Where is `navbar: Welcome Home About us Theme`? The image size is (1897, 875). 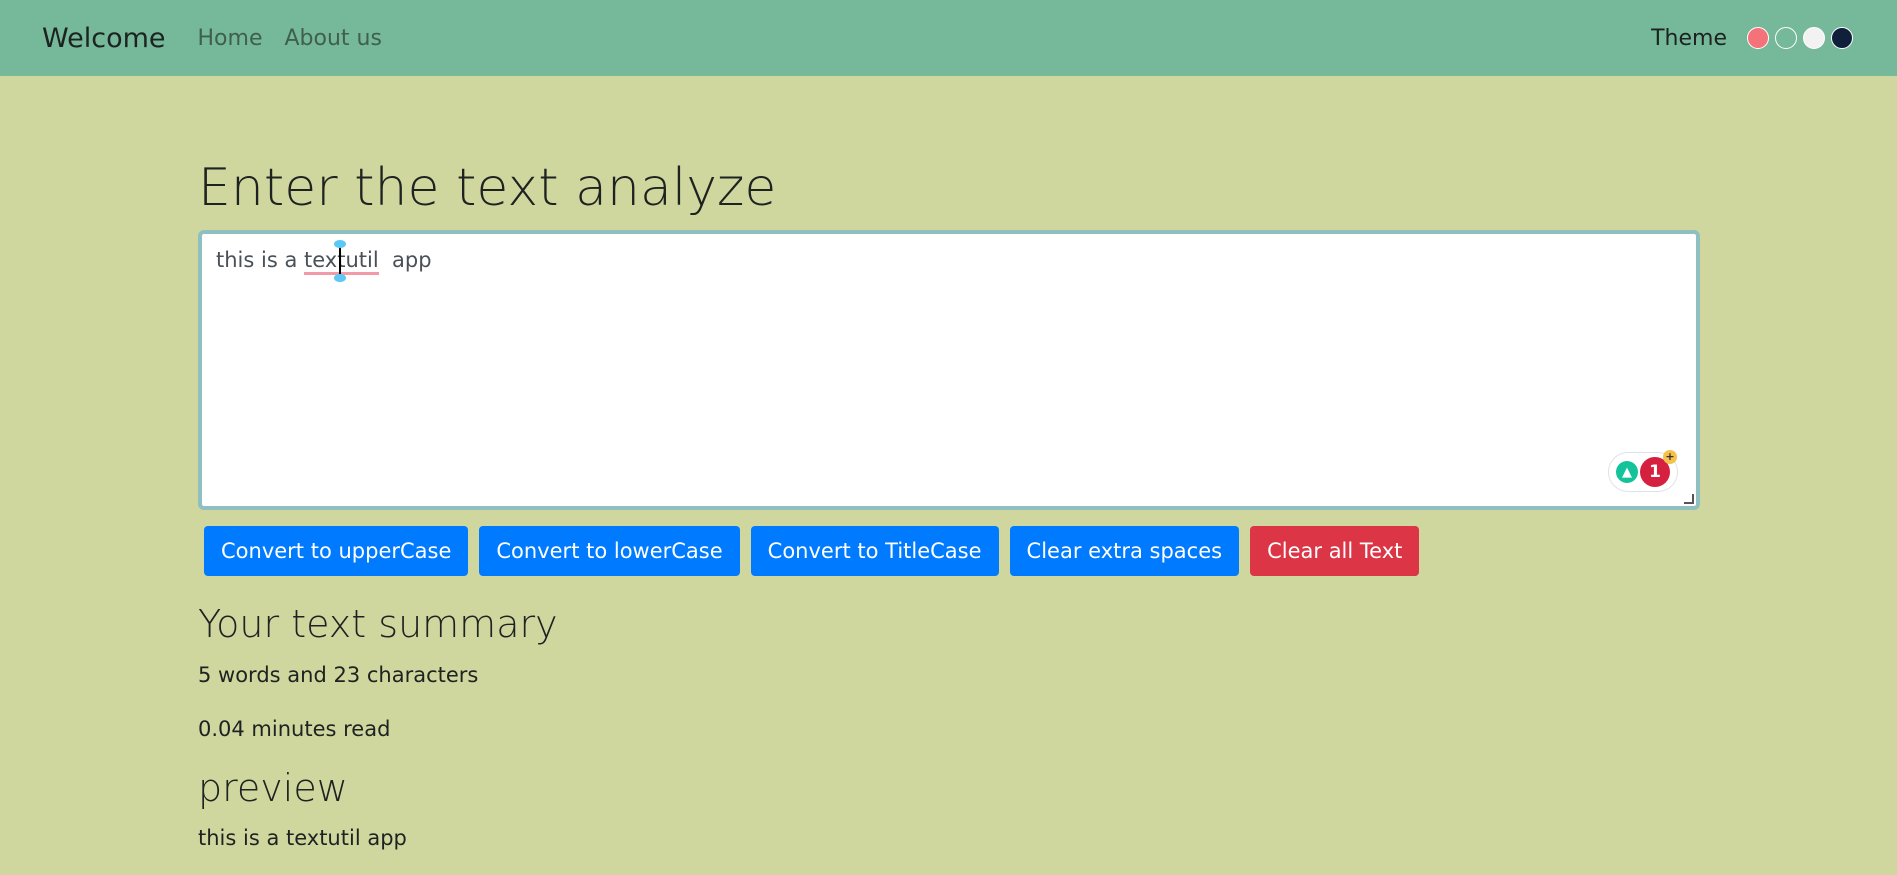
navbar: Welcome Home About us Theme is located at coordinates (948, 38).